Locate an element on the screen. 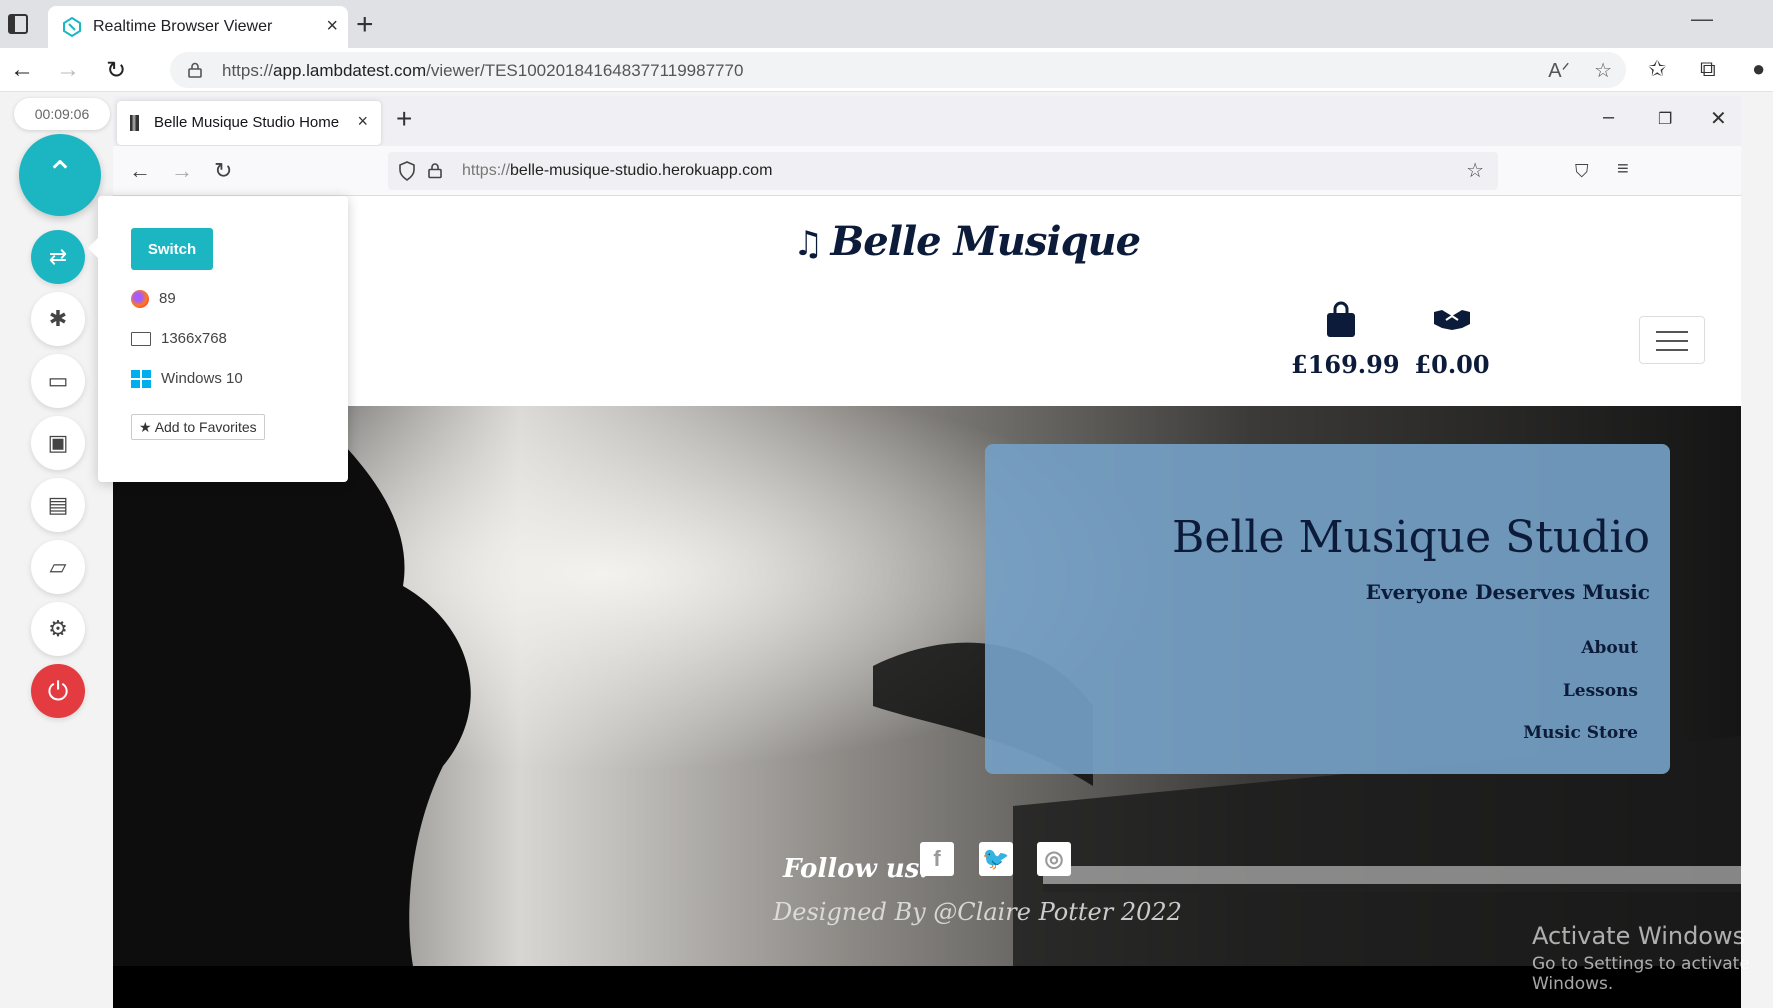 Image resolution: width=1773 pixels, height=1008 pixels. os-row: Windows 10 is located at coordinates (187, 379).